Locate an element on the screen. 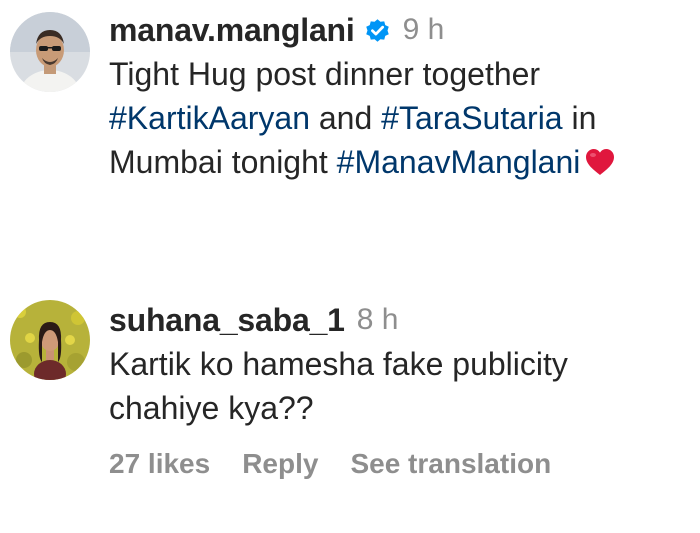 The image size is (700, 533). hashtag-link: #KartikAaryan is located at coordinates (209, 118).